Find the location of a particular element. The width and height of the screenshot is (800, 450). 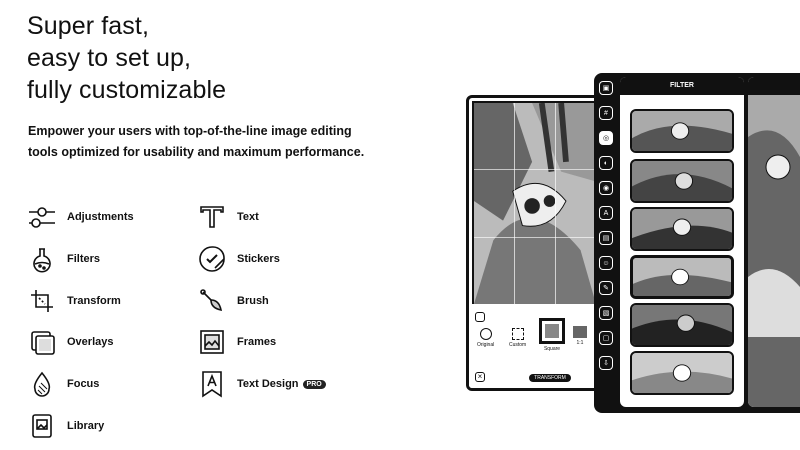

sticker-icon is located at coordinates (212, 259).